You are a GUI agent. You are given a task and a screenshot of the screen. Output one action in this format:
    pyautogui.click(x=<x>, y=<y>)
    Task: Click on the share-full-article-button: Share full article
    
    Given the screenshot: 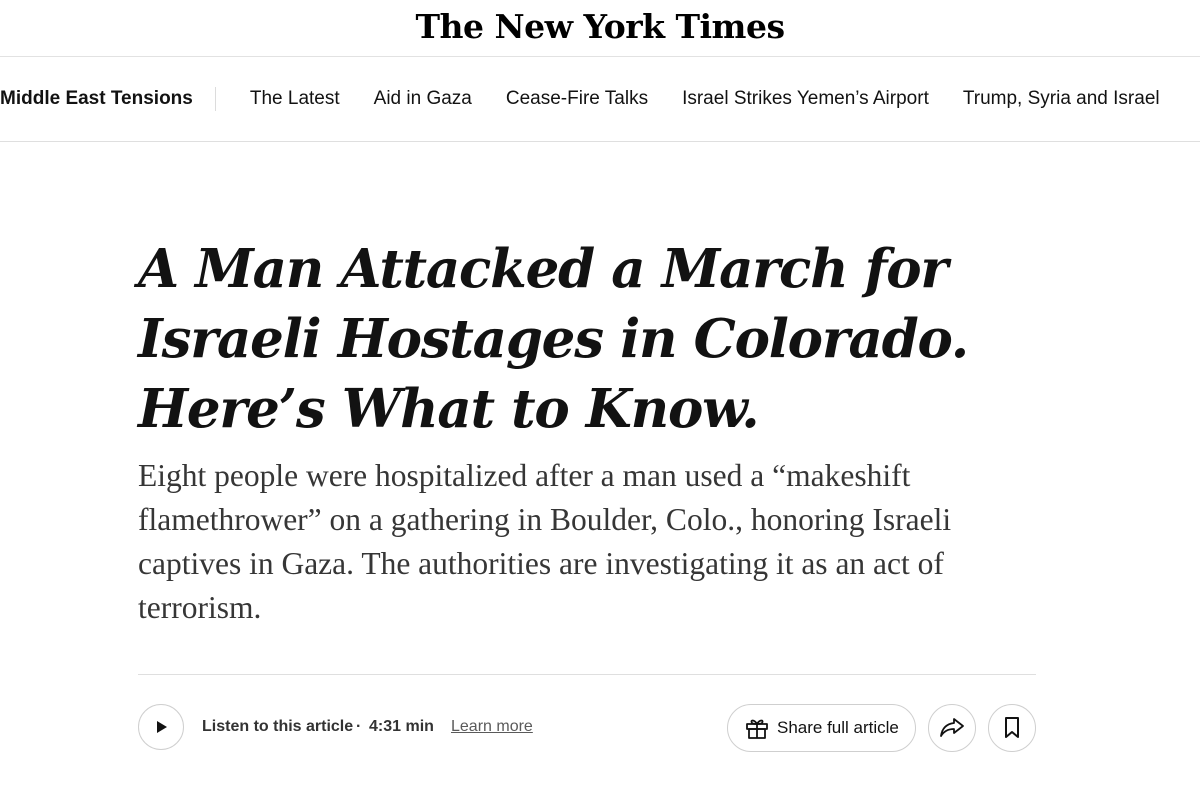 What is the action you would take?
    pyautogui.click(x=821, y=728)
    